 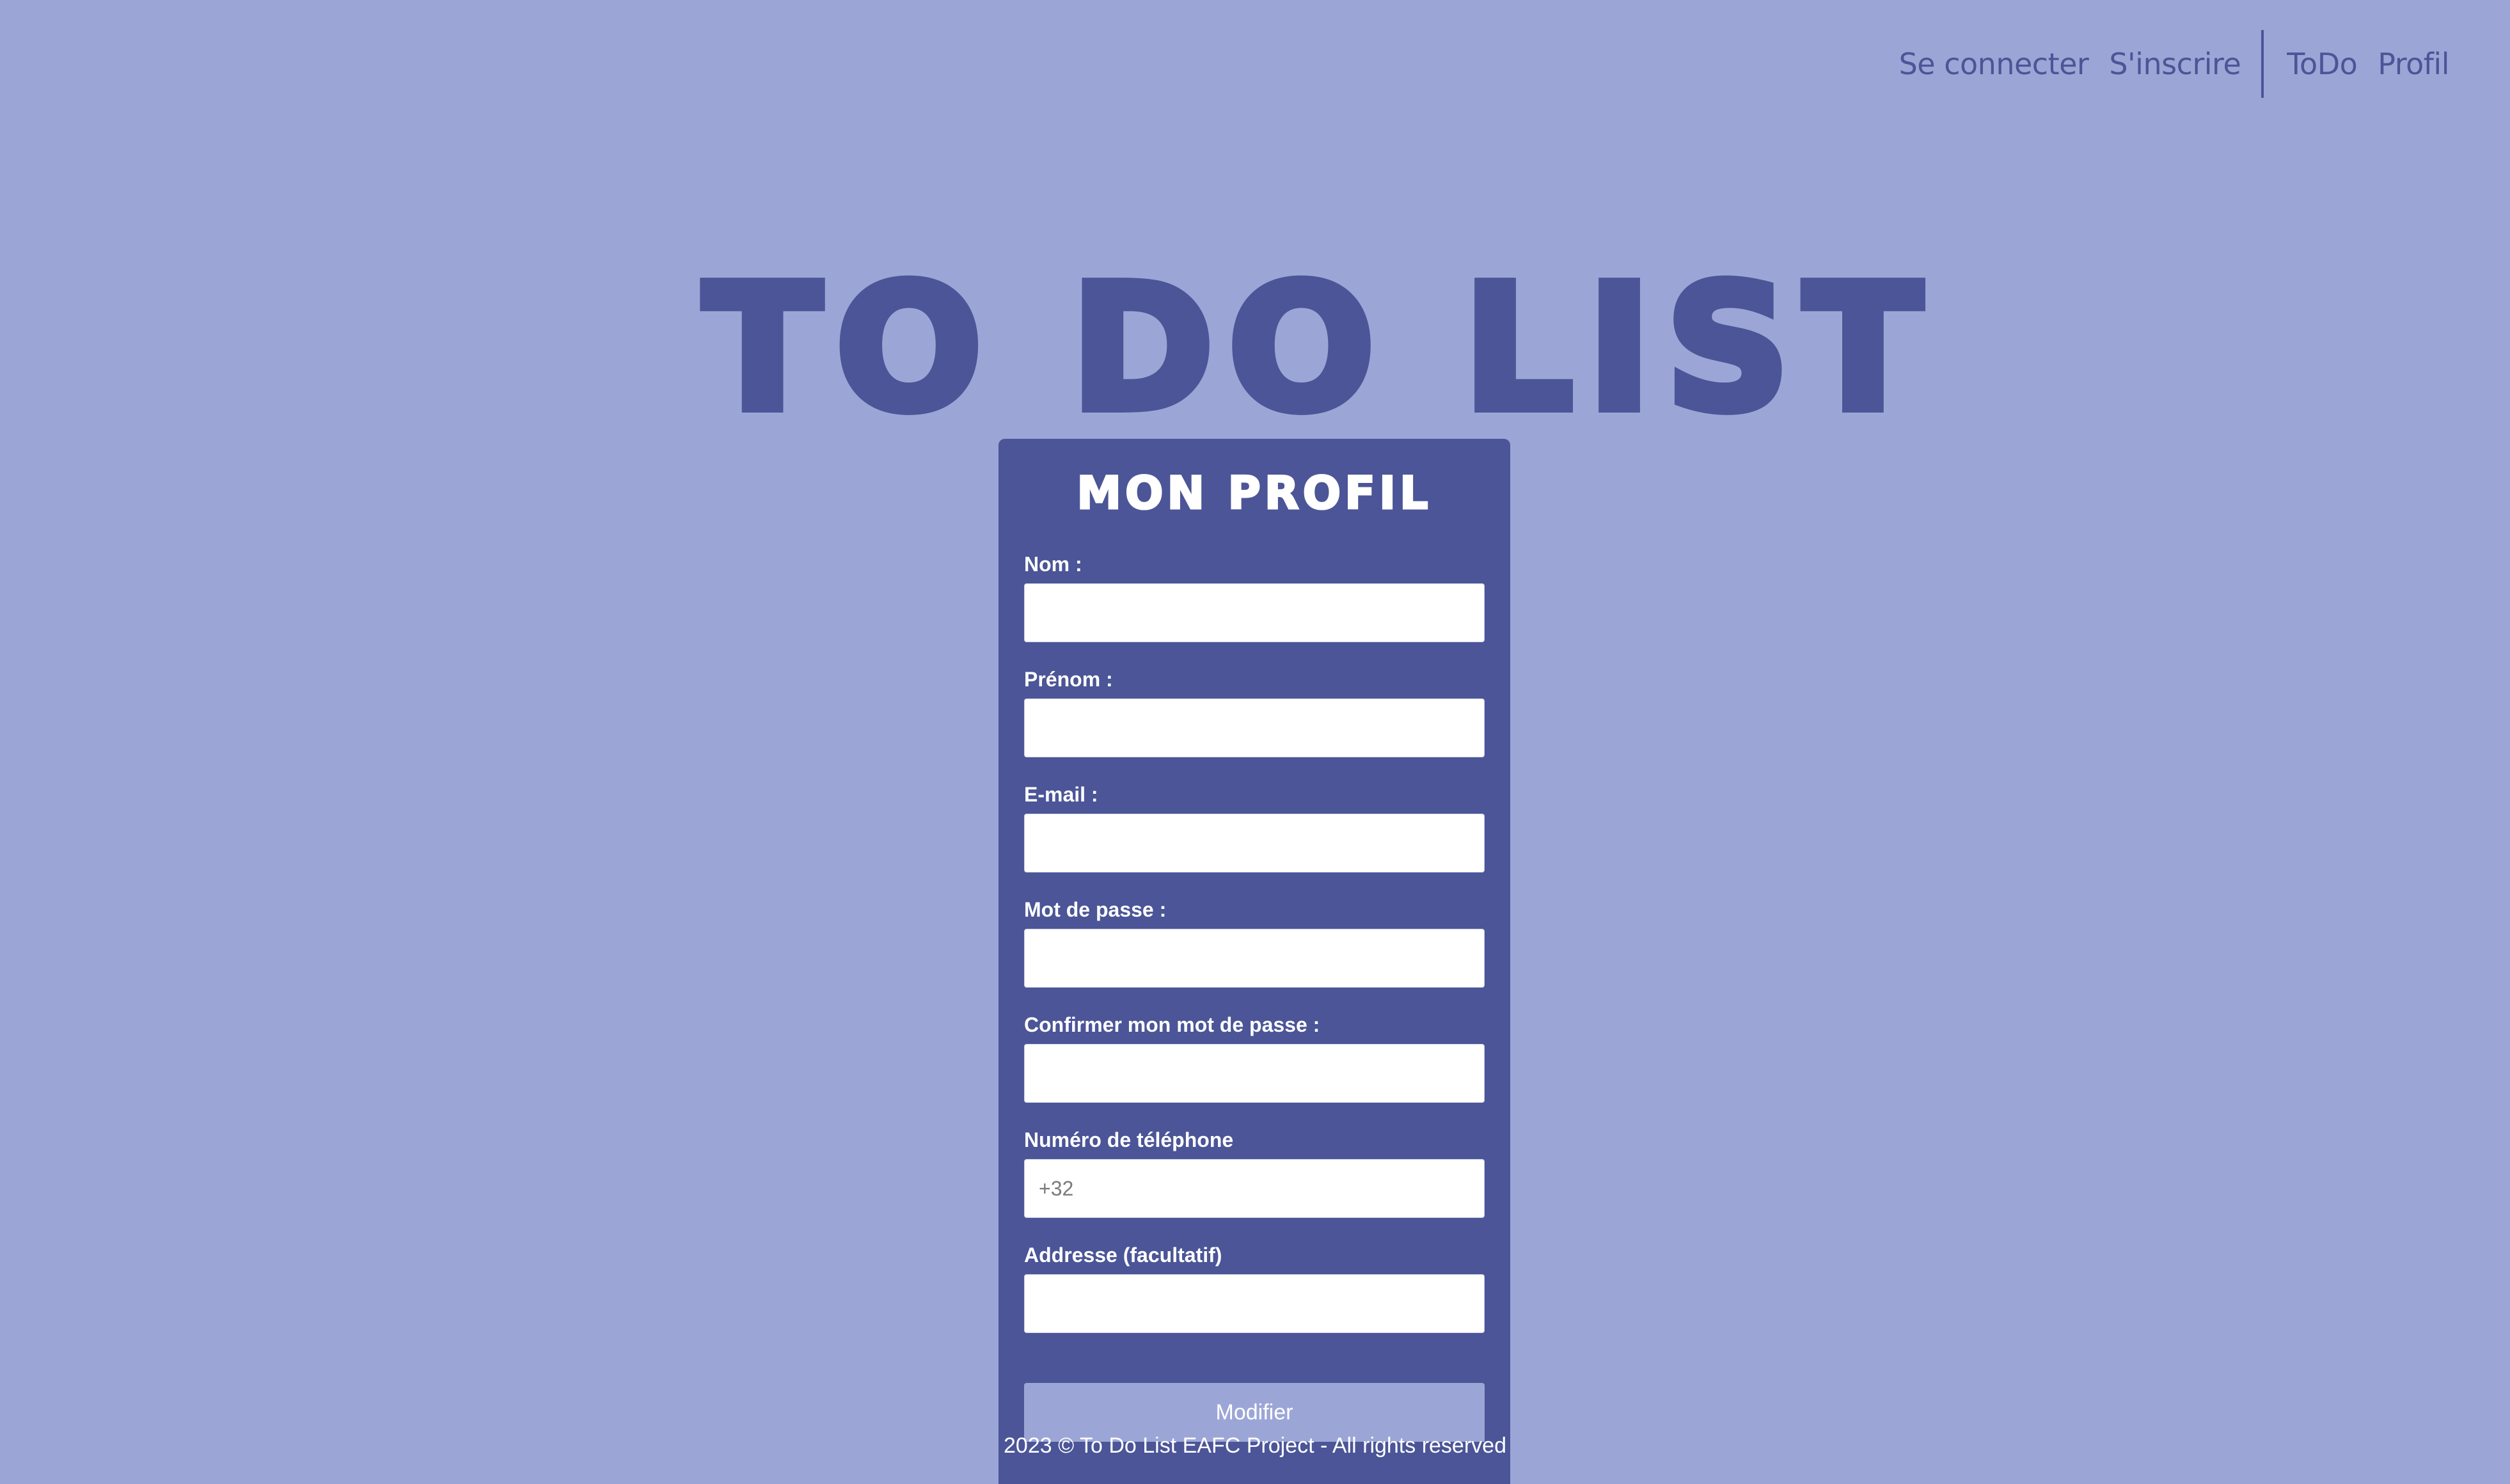 I want to click on nav-register-link: S'inscrire, so click(x=2175, y=64).